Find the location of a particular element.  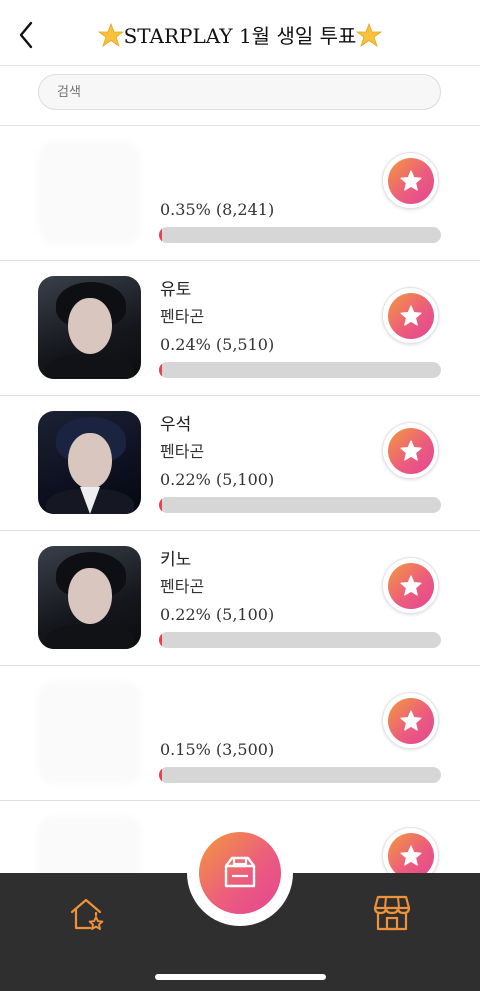

home-star-icon is located at coordinates (87, 914).